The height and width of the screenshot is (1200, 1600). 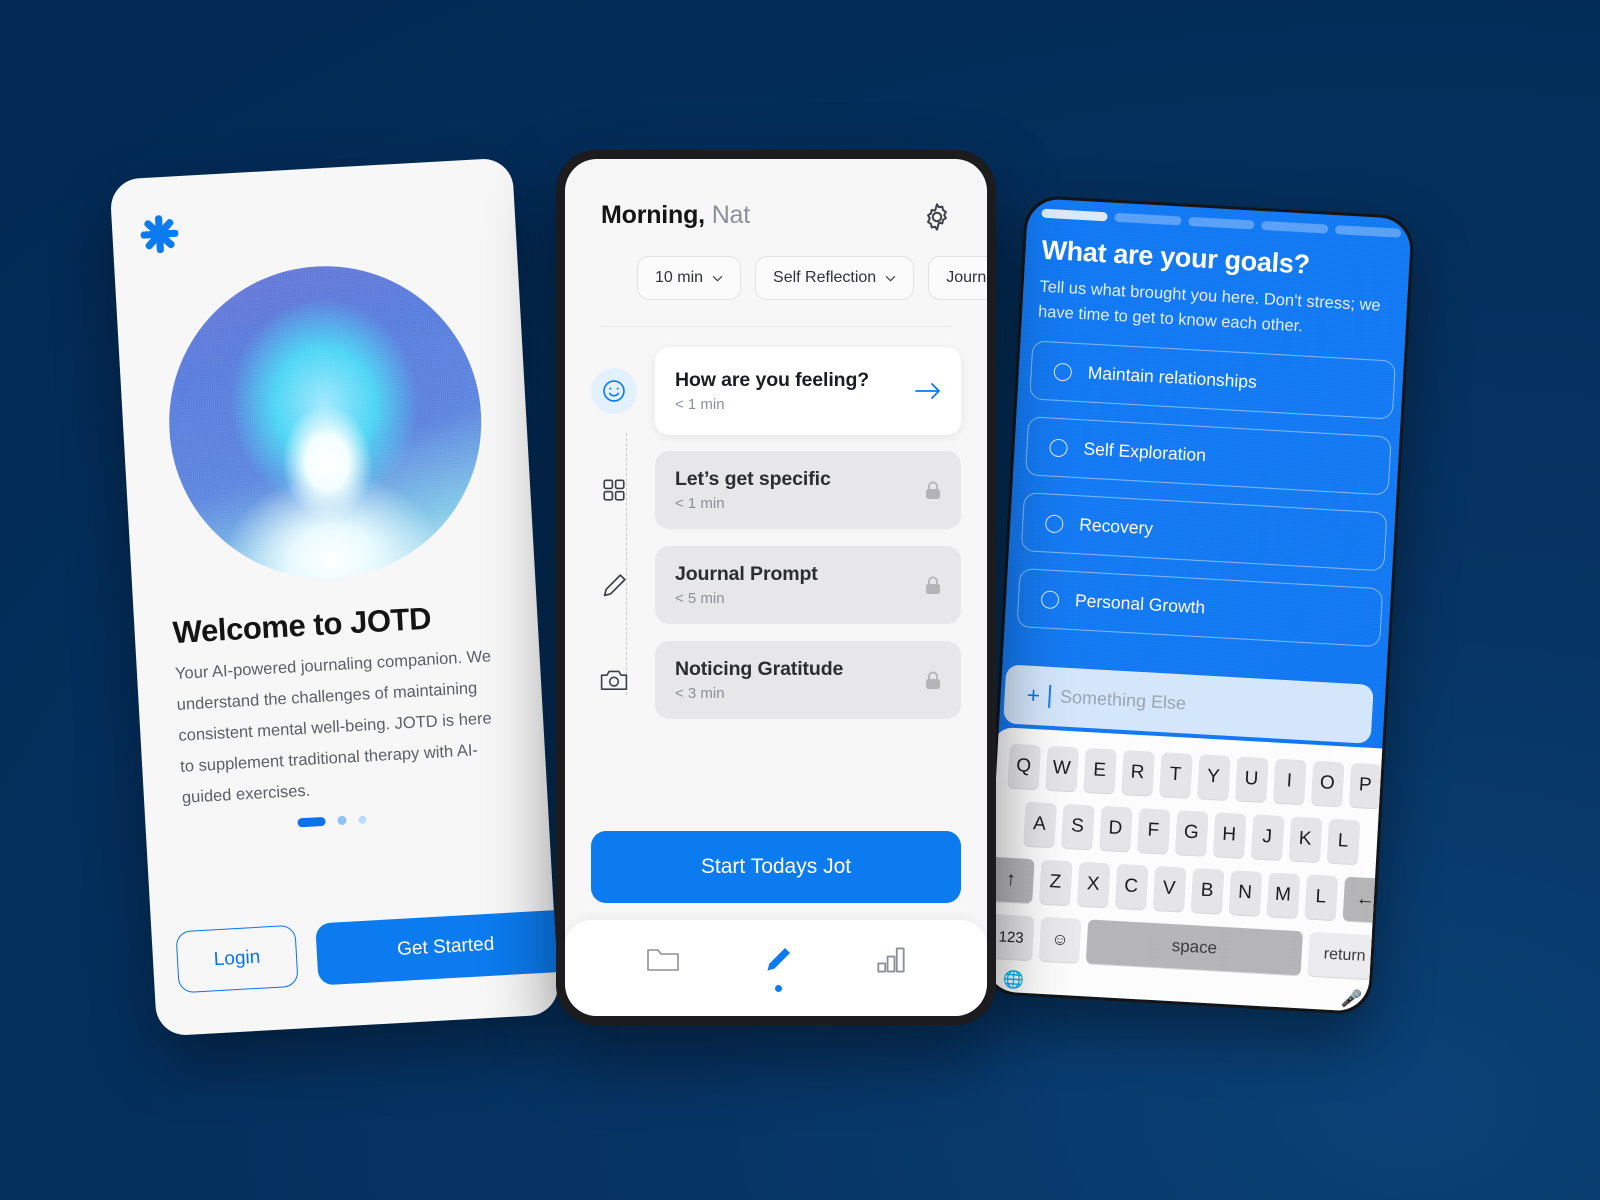 I want to click on key-k: K, so click(x=1305, y=839).